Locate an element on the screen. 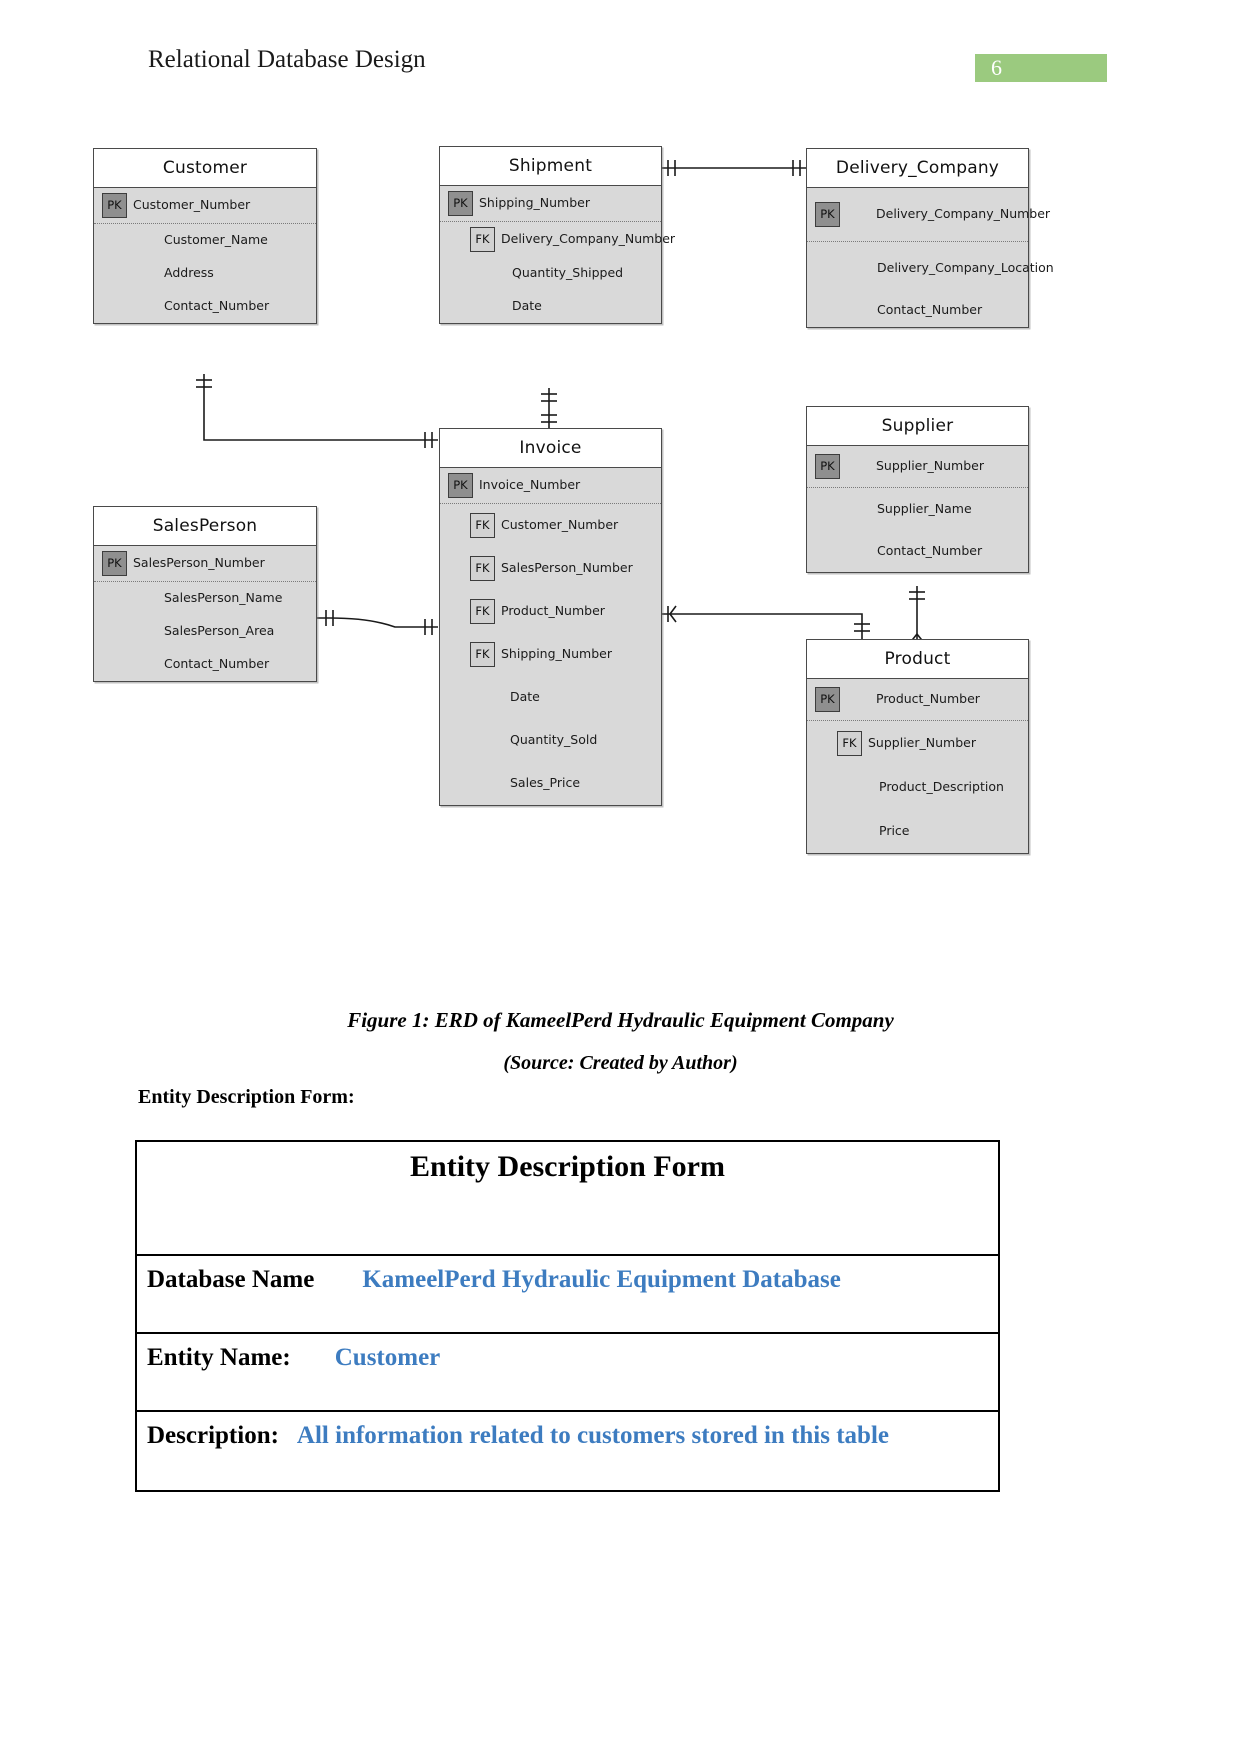  form-row-entity-name: Entity Name: Customer is located at coordinates (567, 1373).